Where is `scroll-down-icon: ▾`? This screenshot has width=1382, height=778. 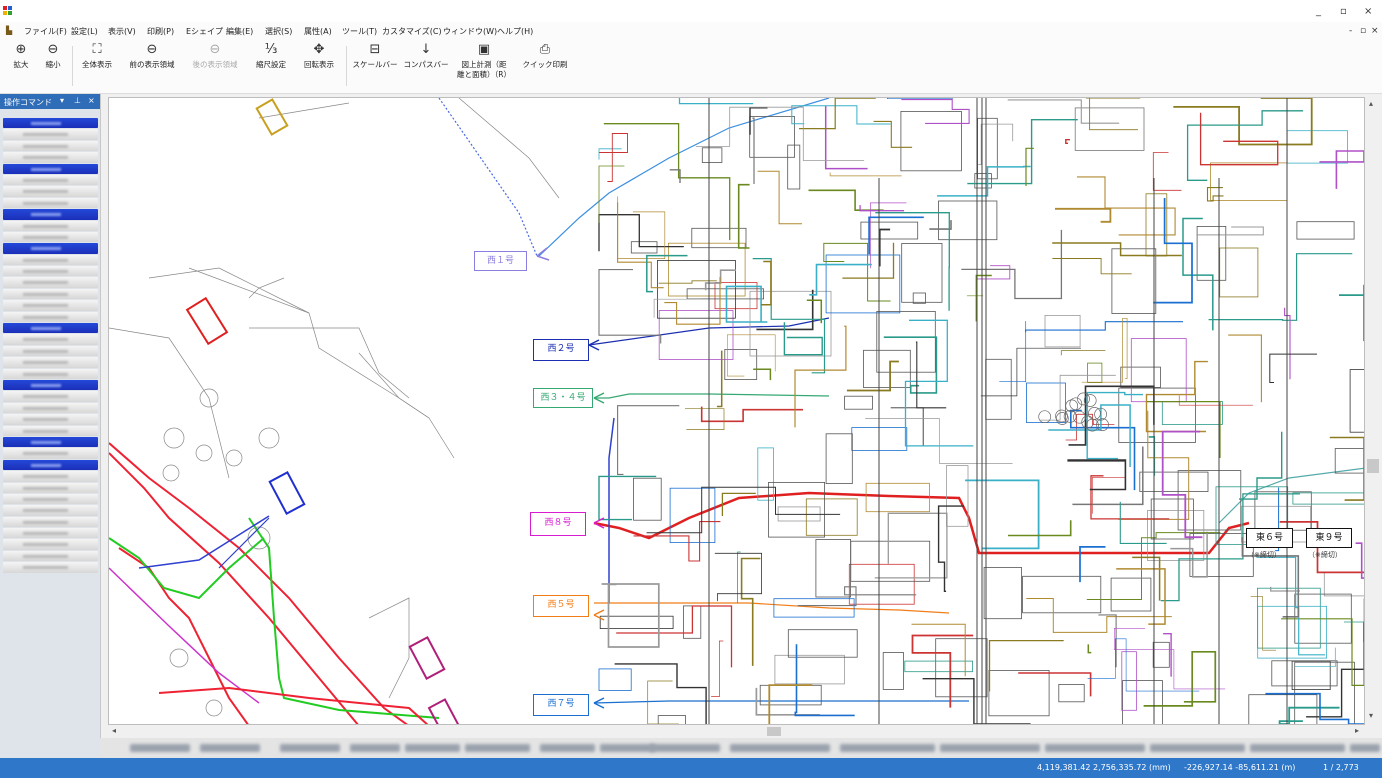
scroll-down-icon: ▾ is located at coordinates (1371, 715).